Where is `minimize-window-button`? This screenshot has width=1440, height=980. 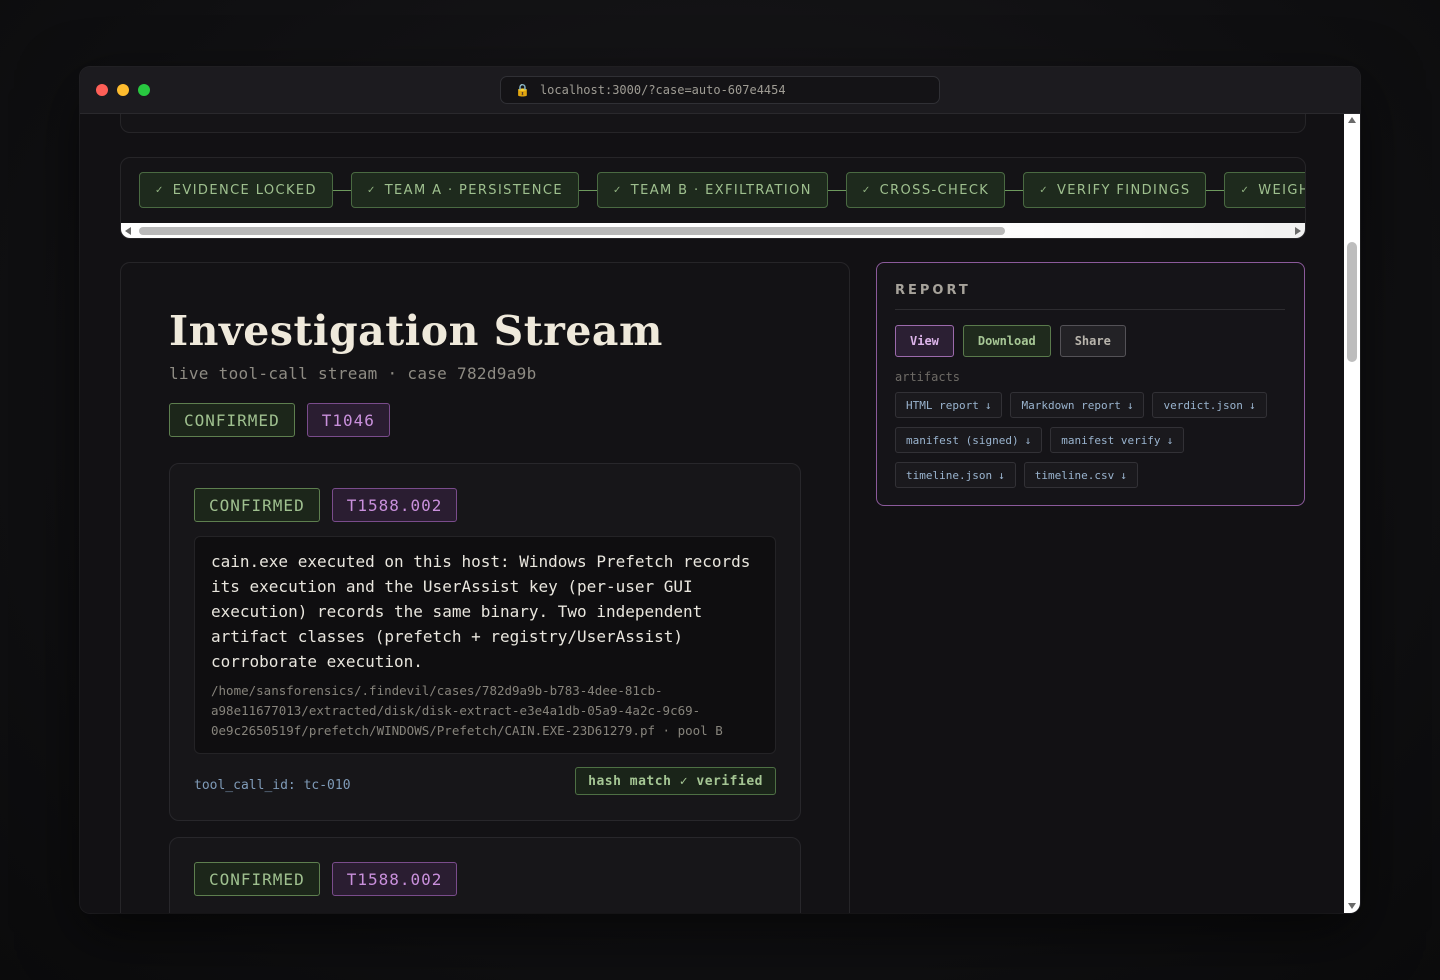
minimize-window-button is located at coordinates (123, 90).